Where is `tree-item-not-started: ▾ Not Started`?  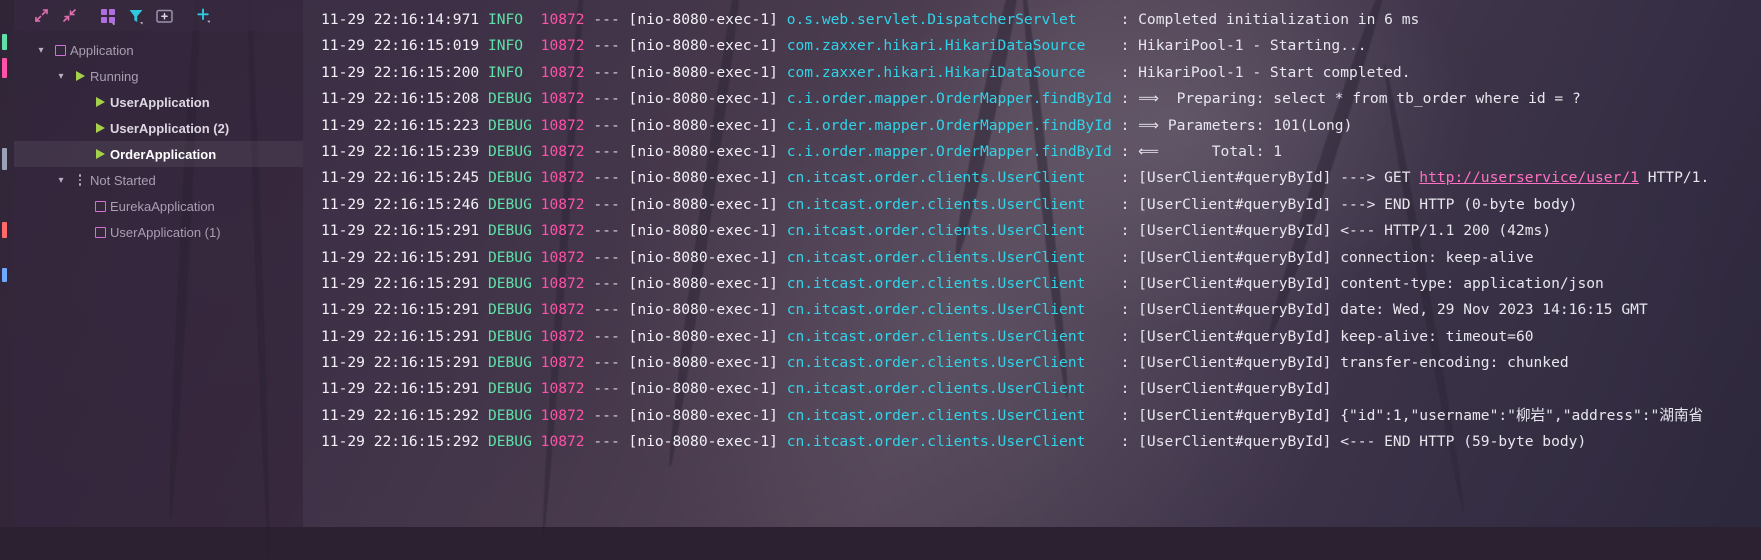 tree-item-not-started: ▾ Not Started is located at coordinates (158, 180).